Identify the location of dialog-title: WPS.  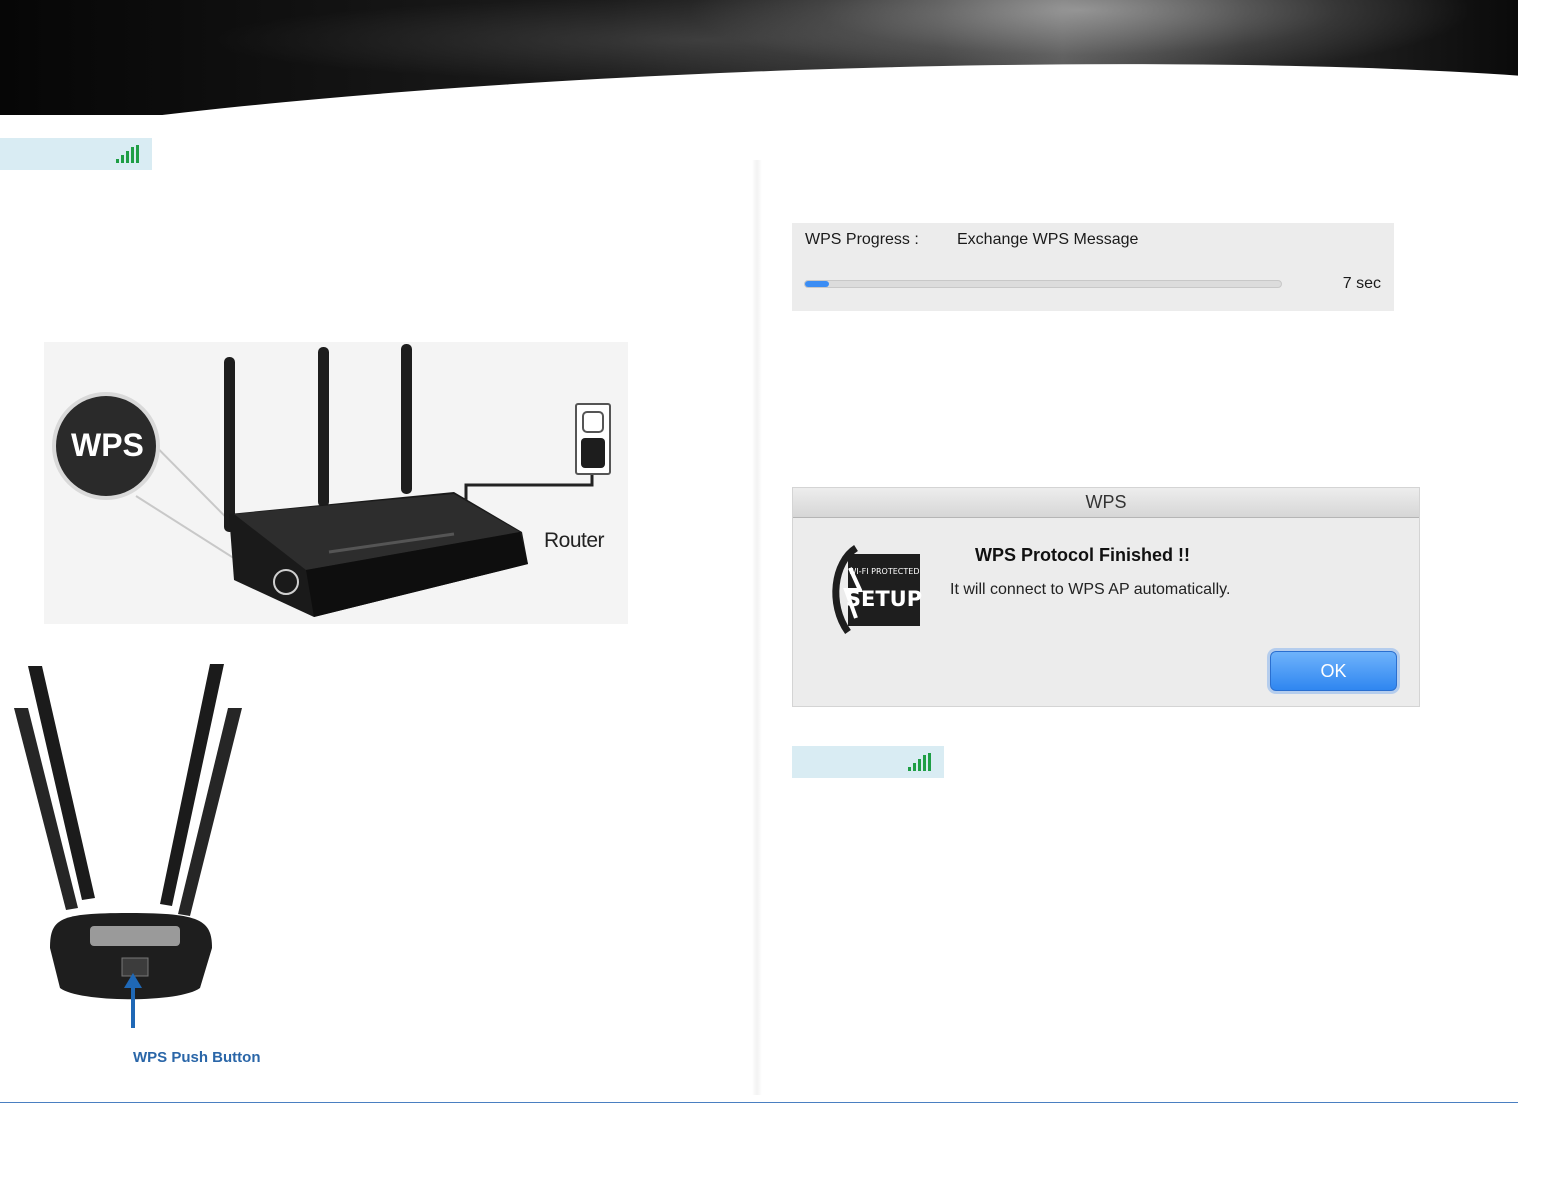
(1106, 503).